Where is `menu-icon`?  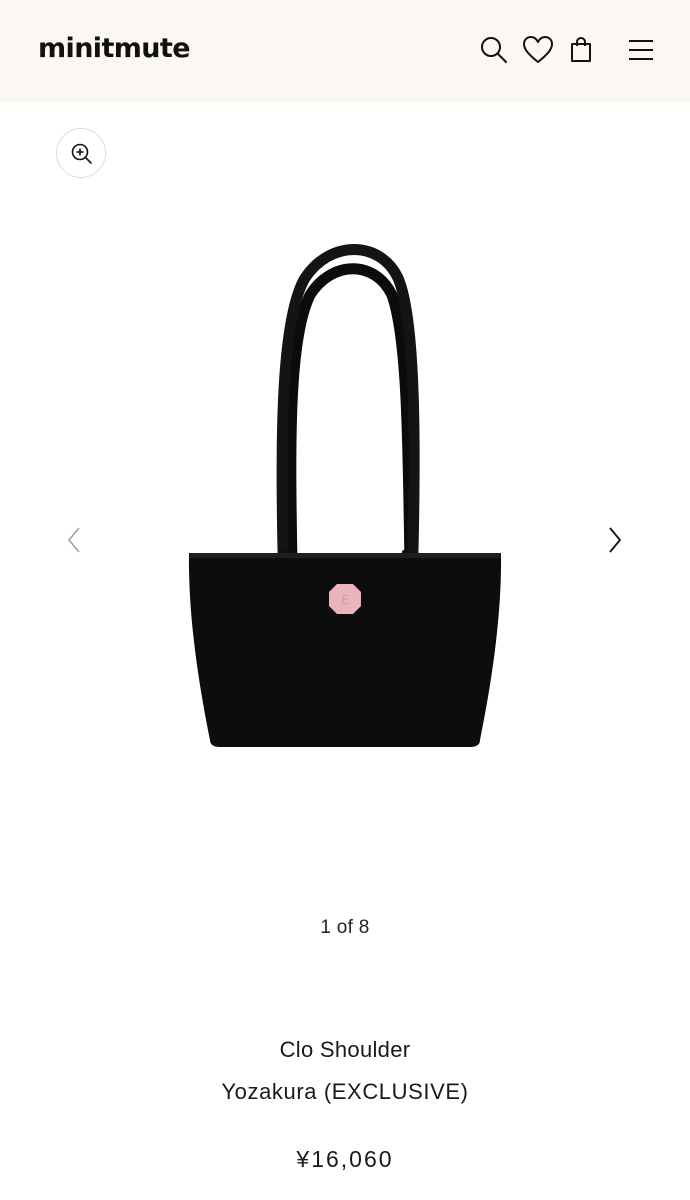
menu-icon is located at coordinates (641, 50).